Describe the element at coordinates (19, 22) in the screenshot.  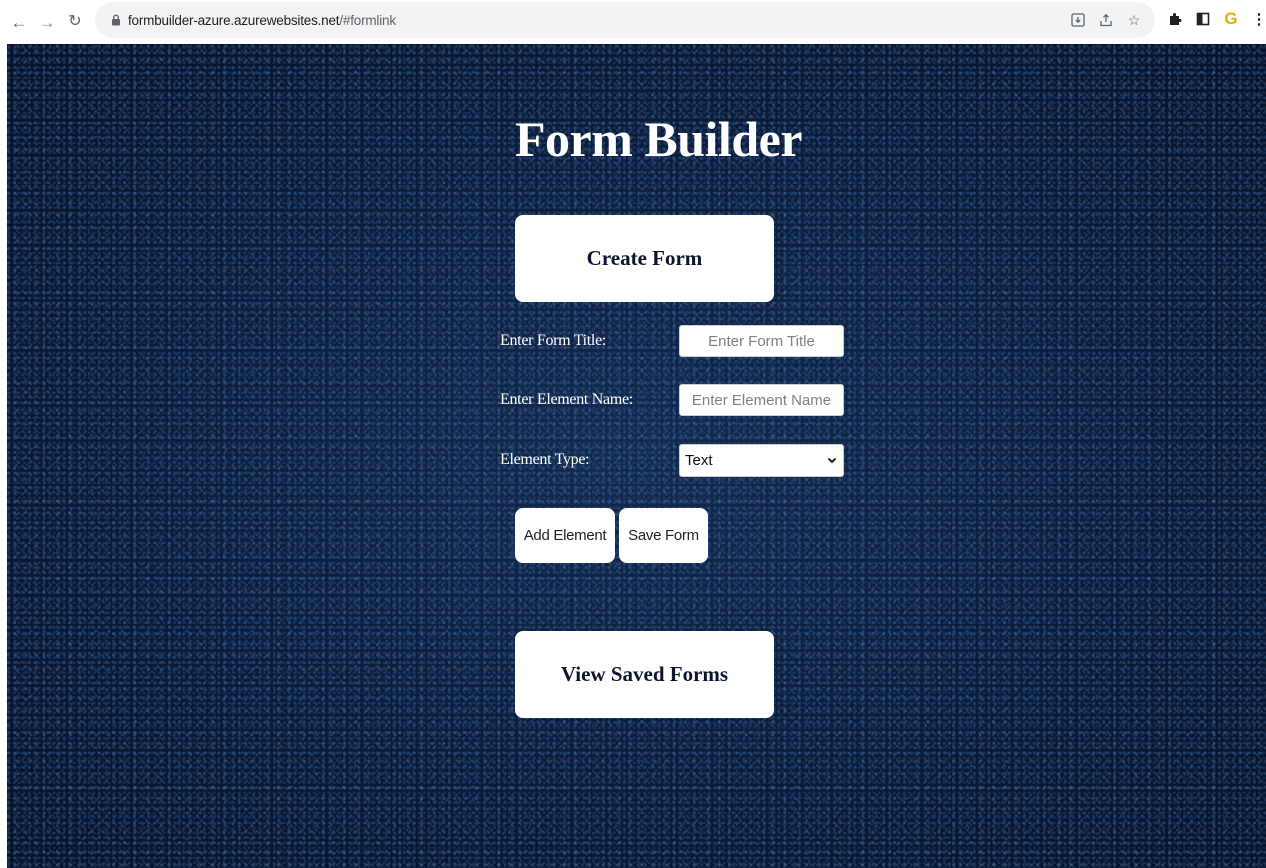
I see `back-arrow-icon: ←` at that location.